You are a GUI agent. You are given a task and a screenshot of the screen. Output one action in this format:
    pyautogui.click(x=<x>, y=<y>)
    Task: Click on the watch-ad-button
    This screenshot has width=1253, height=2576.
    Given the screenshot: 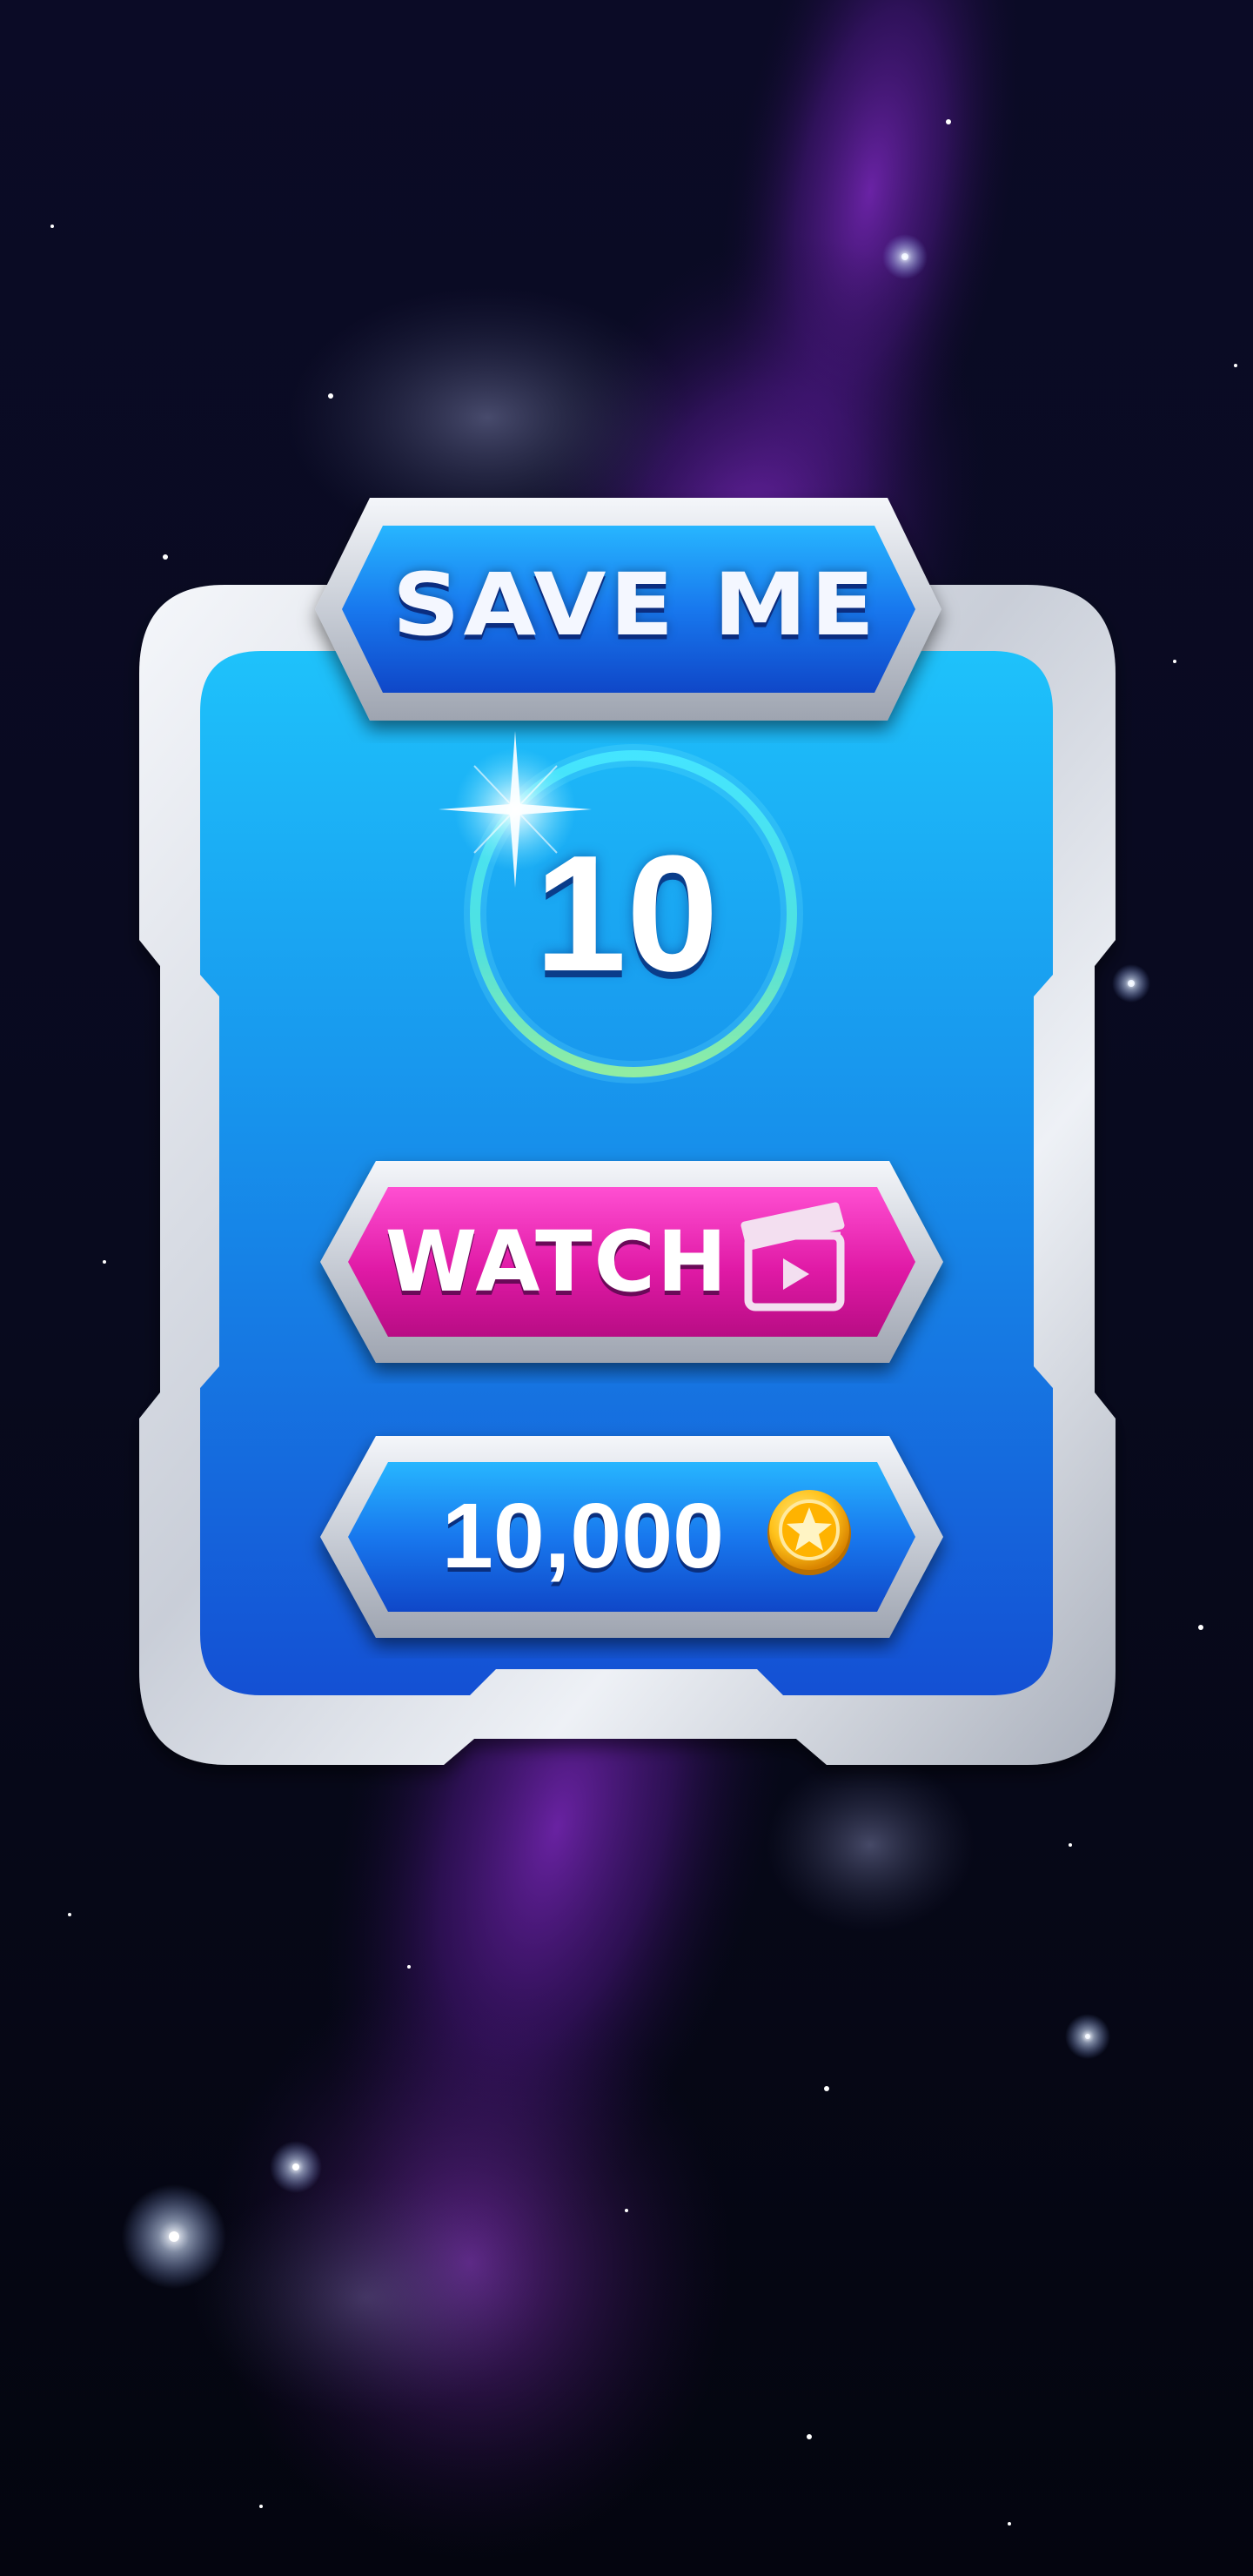 What is the action you would take?
    pyautogui.click(x=631, y=1262)
    